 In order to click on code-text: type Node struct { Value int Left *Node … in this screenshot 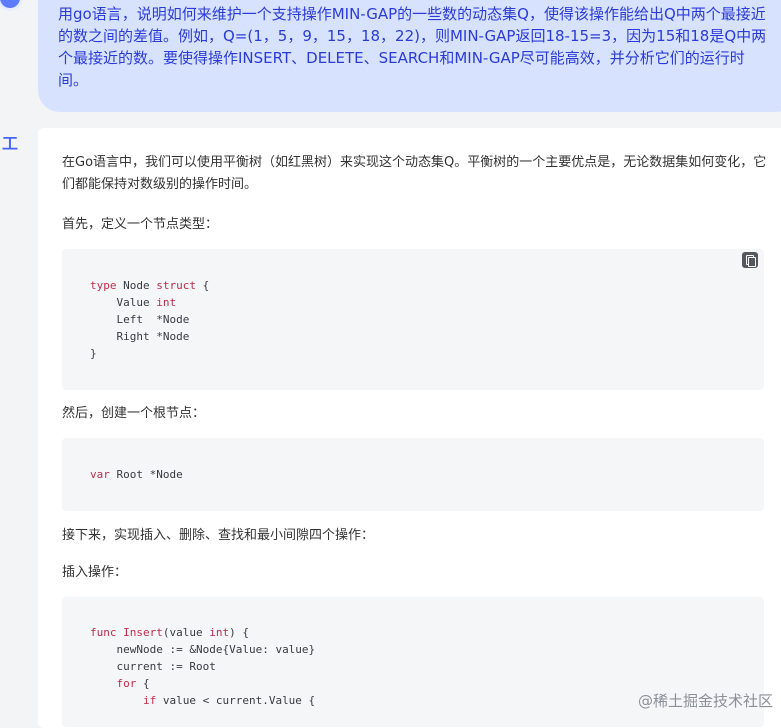, I will do `click(150, 319)`.